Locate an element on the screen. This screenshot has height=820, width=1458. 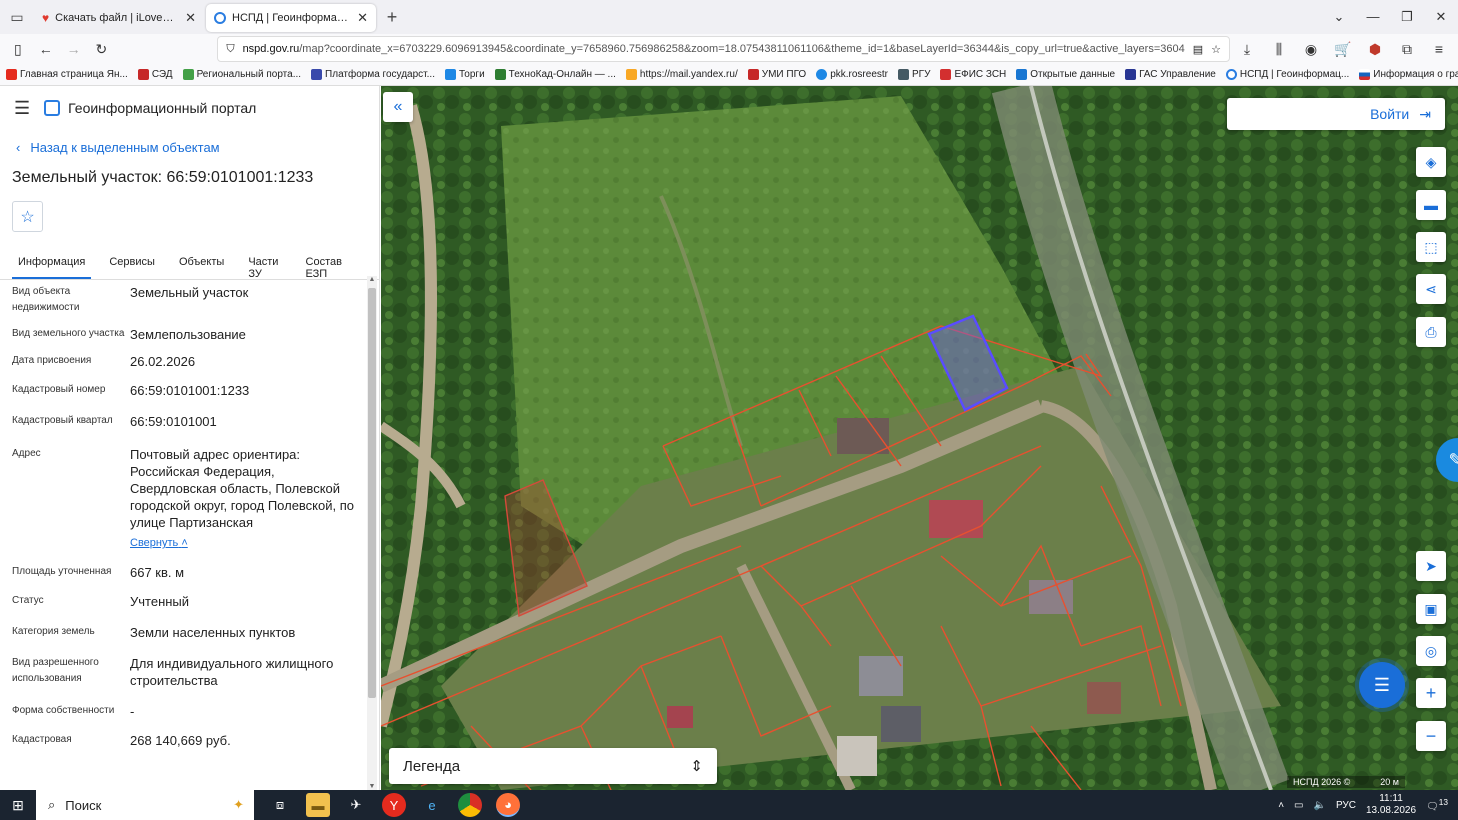
panel-scrollbar: ▲ ▼ is located at coordinates (372, 533).